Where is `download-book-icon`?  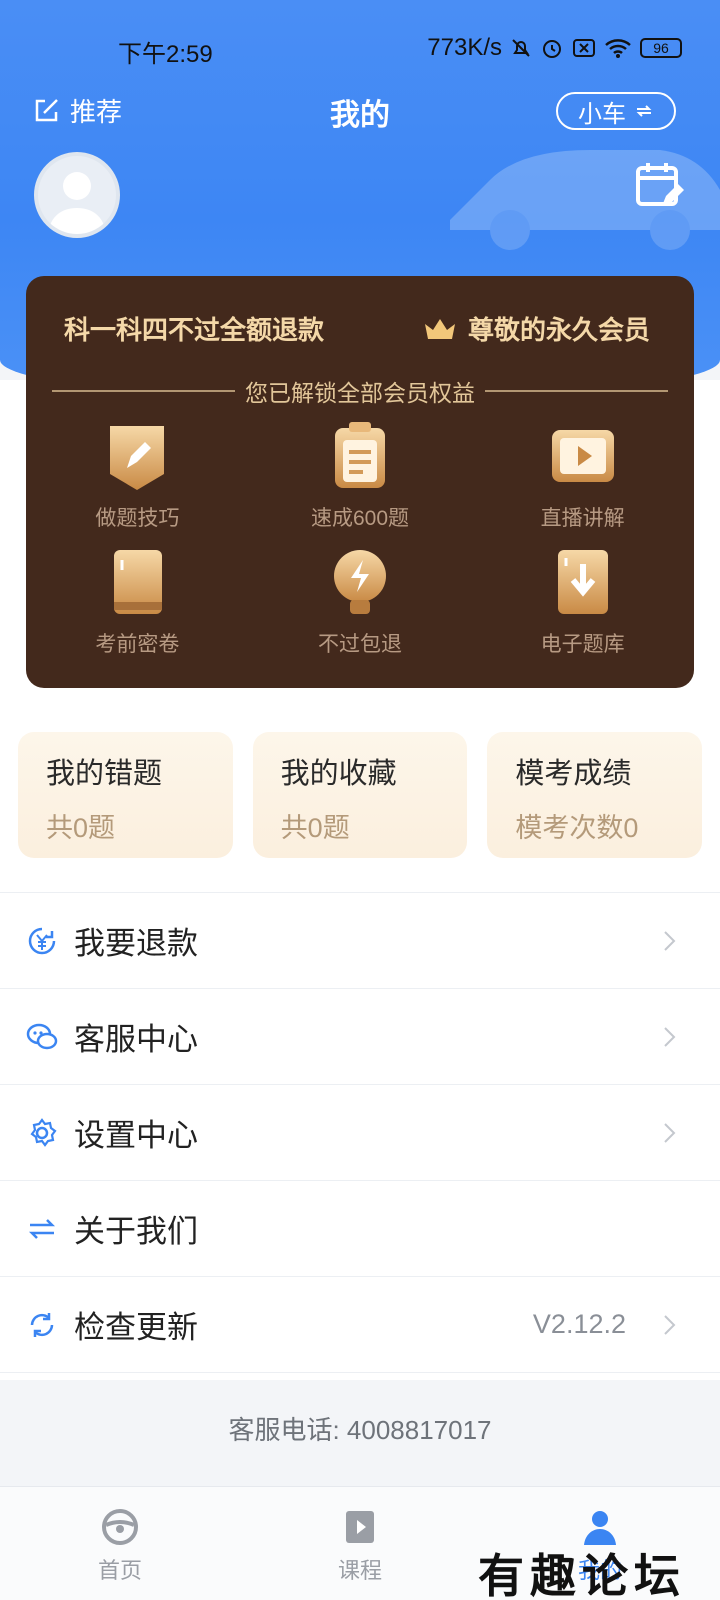 download-book-icon is located at coordinates (582, 582).